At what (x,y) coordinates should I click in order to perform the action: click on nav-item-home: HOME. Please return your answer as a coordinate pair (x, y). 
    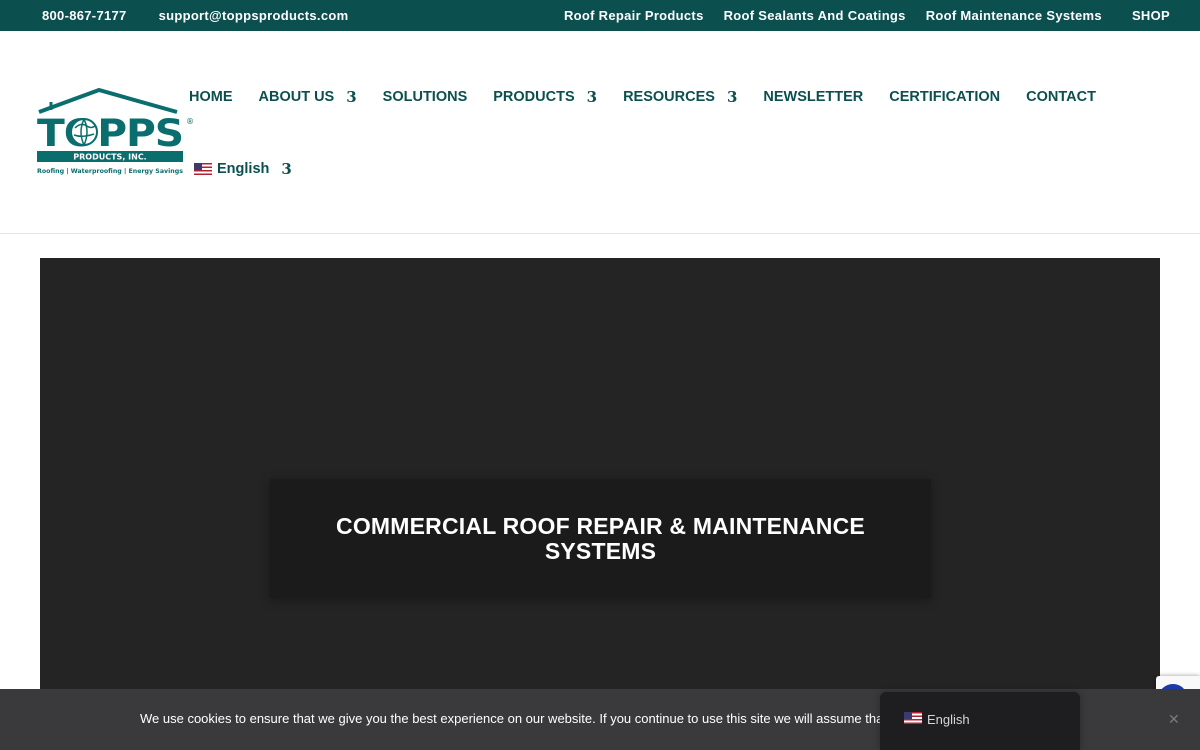
    Looking at the image, I should click on (211, 97).